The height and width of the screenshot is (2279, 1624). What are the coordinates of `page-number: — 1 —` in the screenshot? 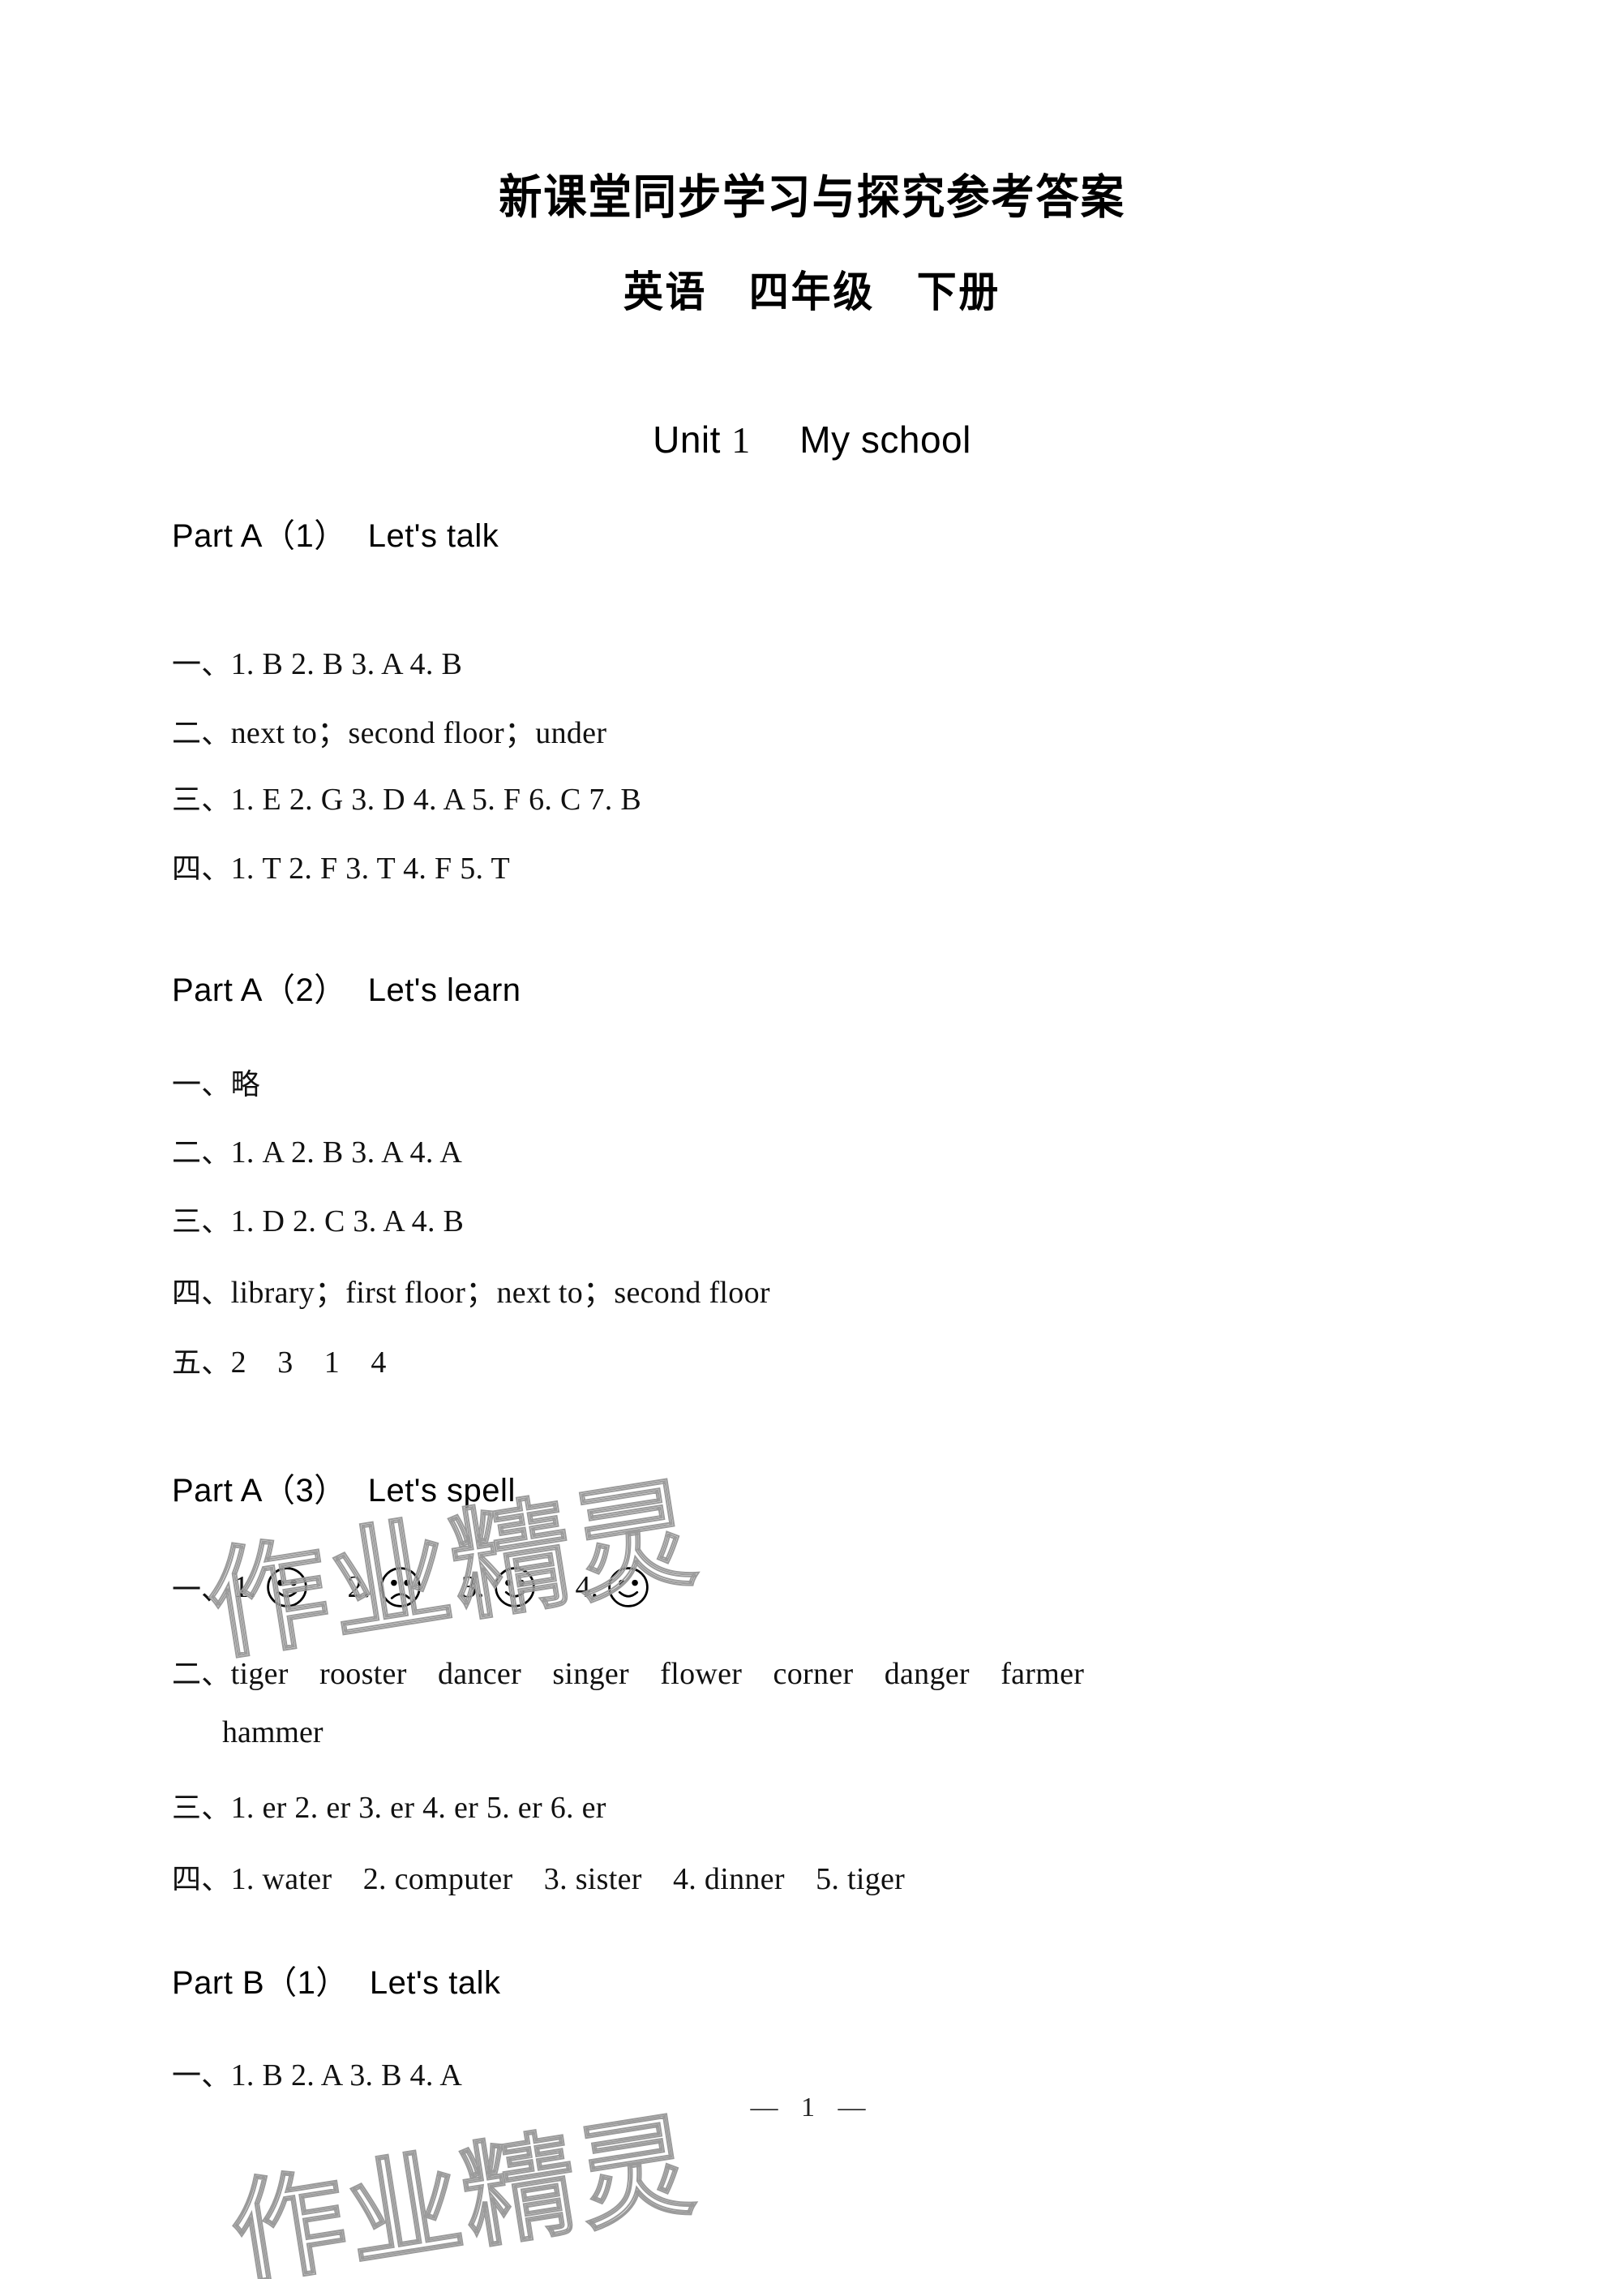 It's located at (812, 2107).